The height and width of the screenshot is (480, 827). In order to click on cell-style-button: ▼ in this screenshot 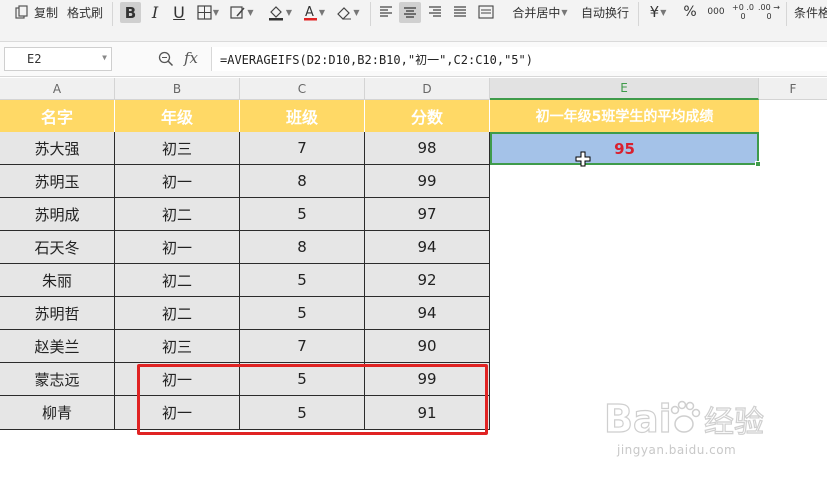, I will do `click(242, 12)`.